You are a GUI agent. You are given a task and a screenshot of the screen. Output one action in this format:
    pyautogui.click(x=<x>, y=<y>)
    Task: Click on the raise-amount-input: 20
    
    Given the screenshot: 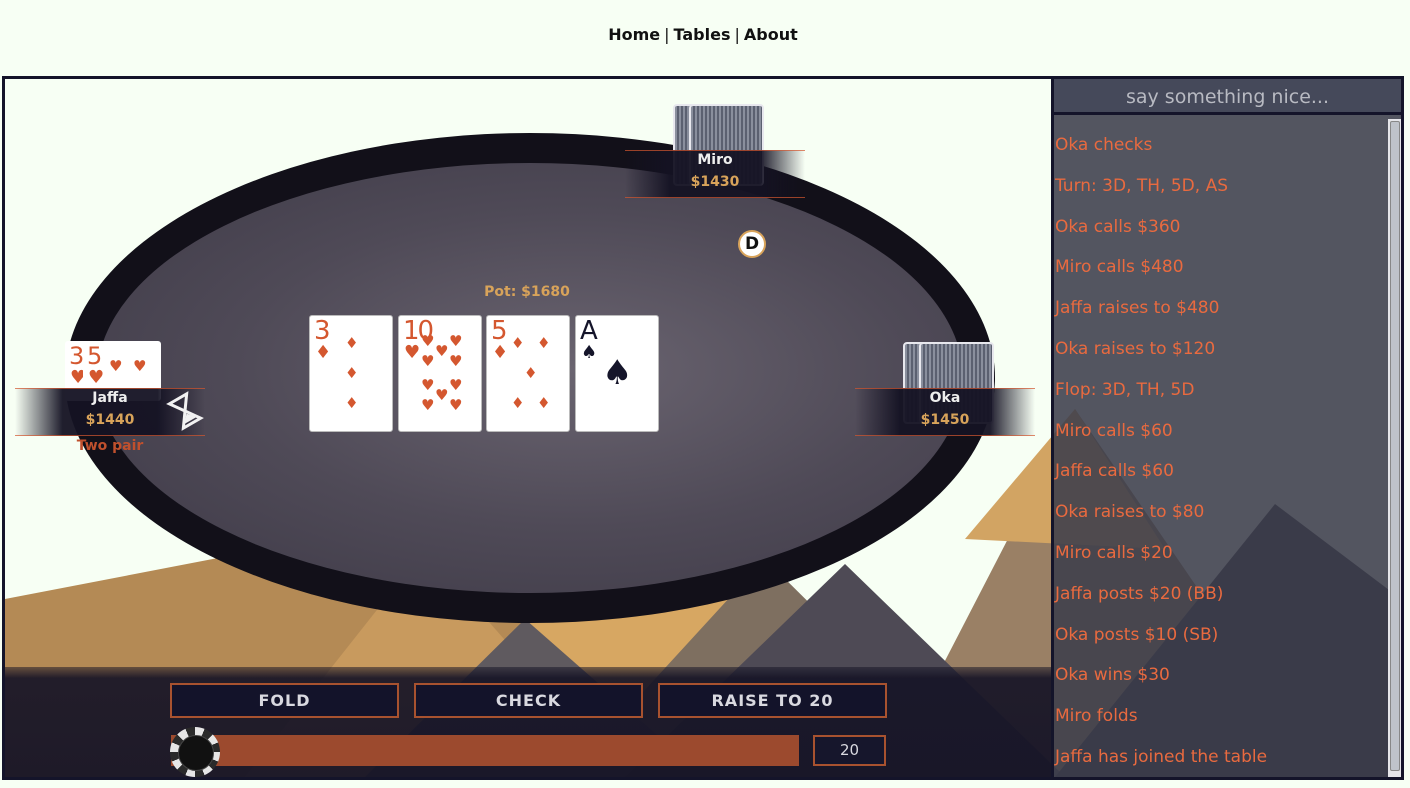 What is the action you would take?
    pyautogui.click(x=849, y=750)
    